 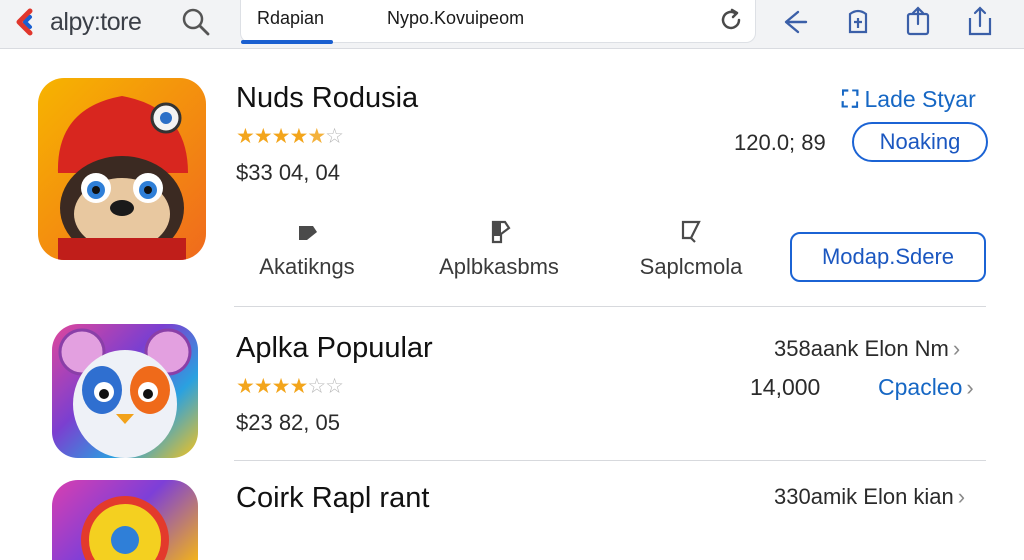 I want to click on app-title: Aplka Popuular, so click(x=334, y=348).